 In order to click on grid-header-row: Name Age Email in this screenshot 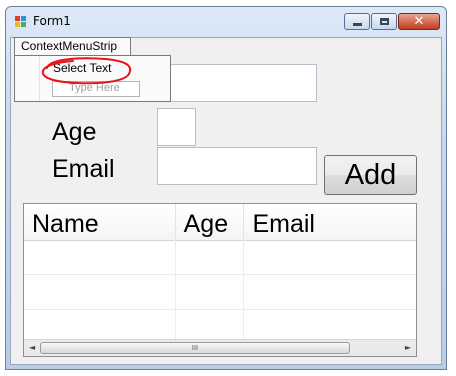, I will do `click(220, 222)`.